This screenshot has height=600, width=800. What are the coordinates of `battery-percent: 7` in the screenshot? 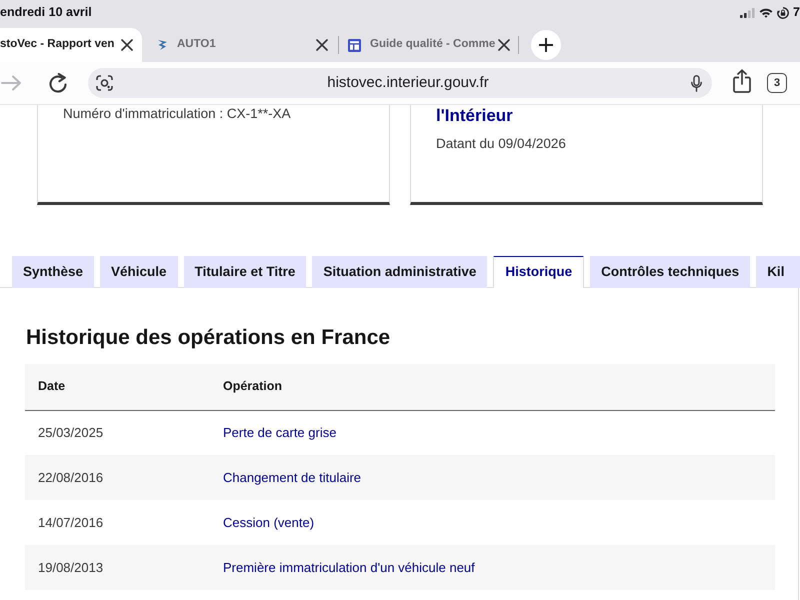 It's located at (796, 12).